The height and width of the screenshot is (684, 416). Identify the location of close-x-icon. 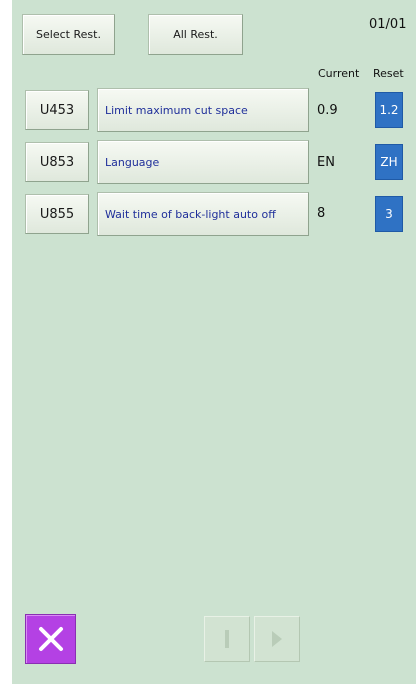
(50, 639).